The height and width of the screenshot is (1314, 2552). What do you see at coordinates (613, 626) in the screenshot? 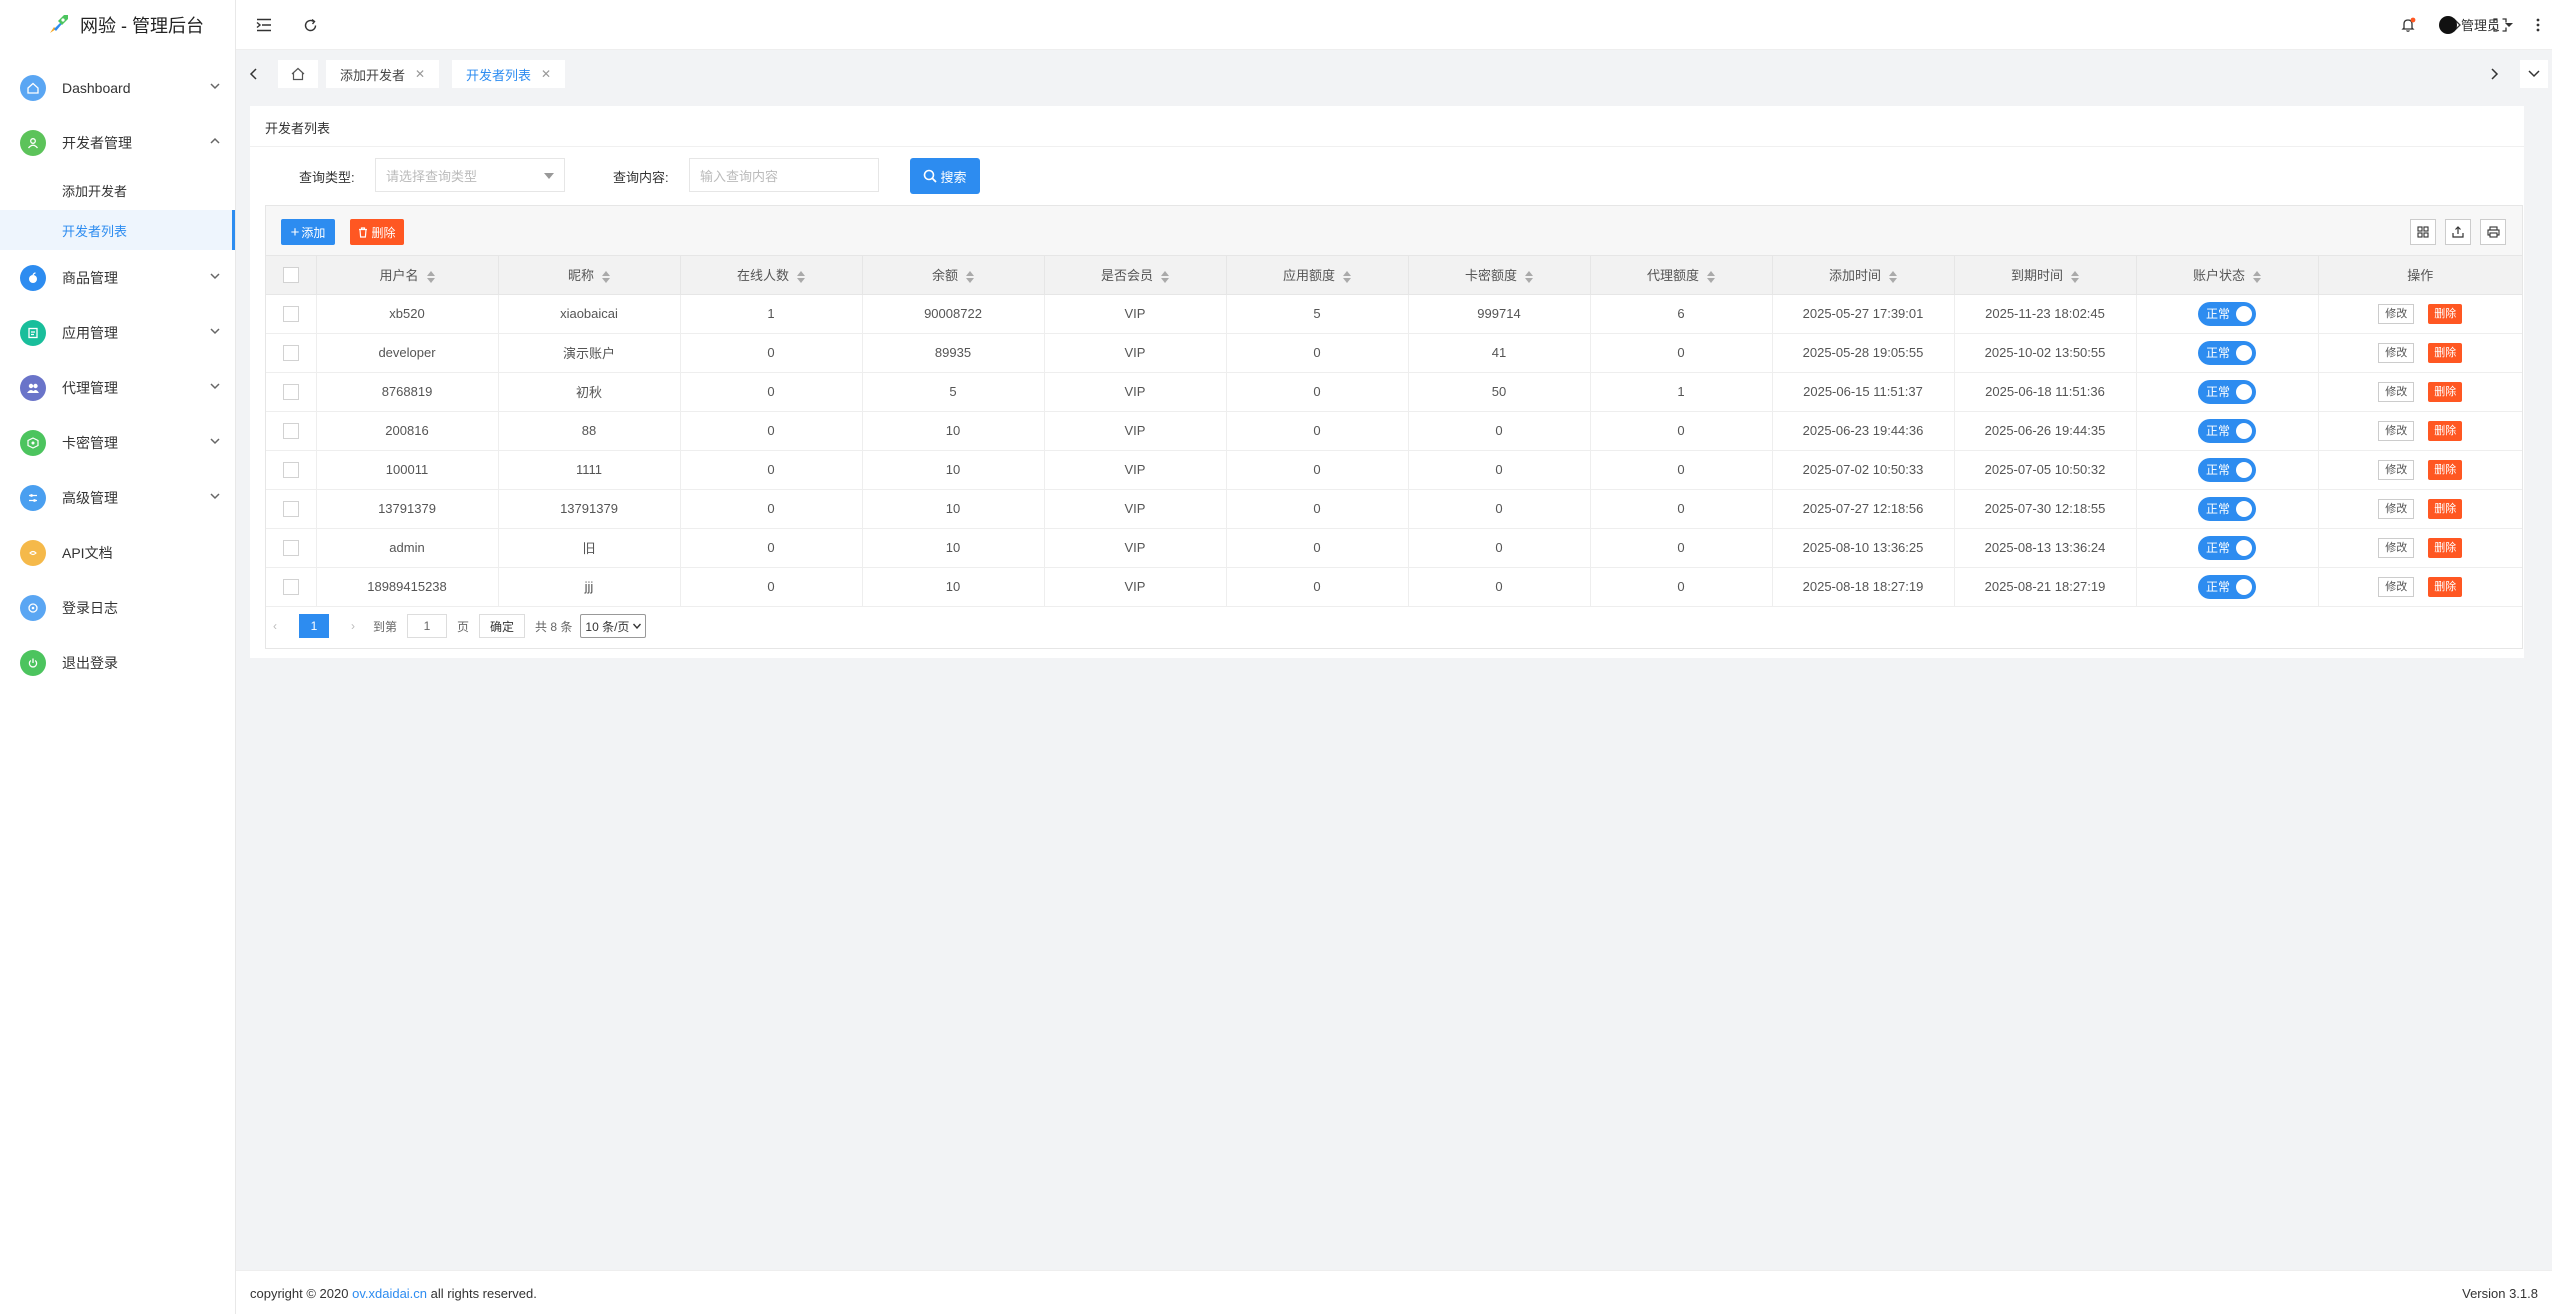
I see `page-size-select: 10 条/页` at bounding box center [613, 626].